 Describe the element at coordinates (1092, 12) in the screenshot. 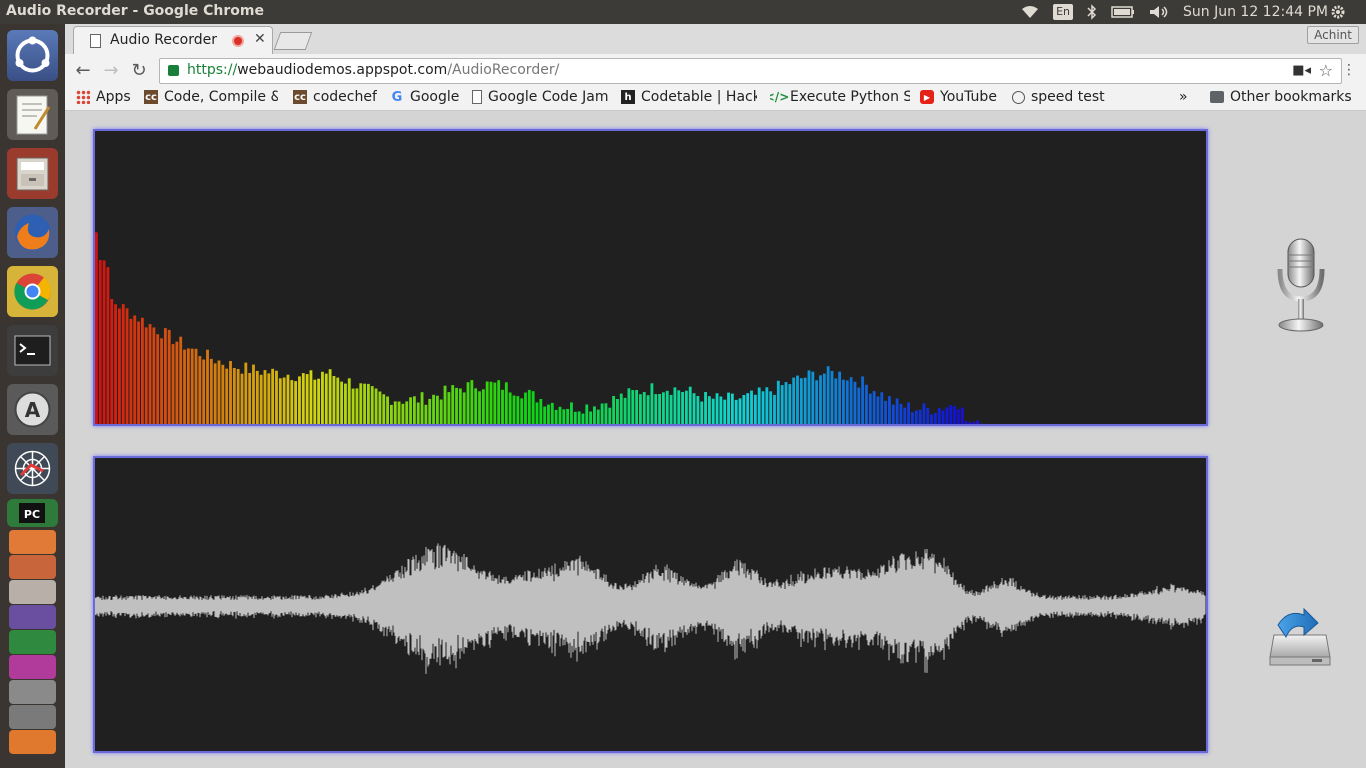

I see `bluetooth-icon` at that location.